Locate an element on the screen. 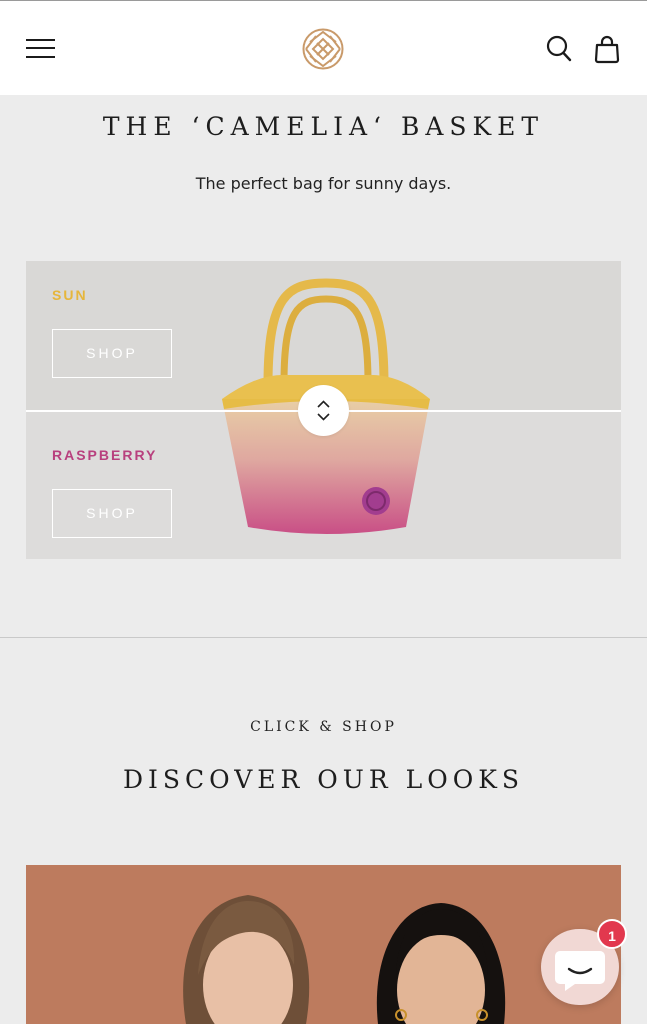 The height and width of the screenshot is (1024, 647). site-header is located at coordinates (323, 47).